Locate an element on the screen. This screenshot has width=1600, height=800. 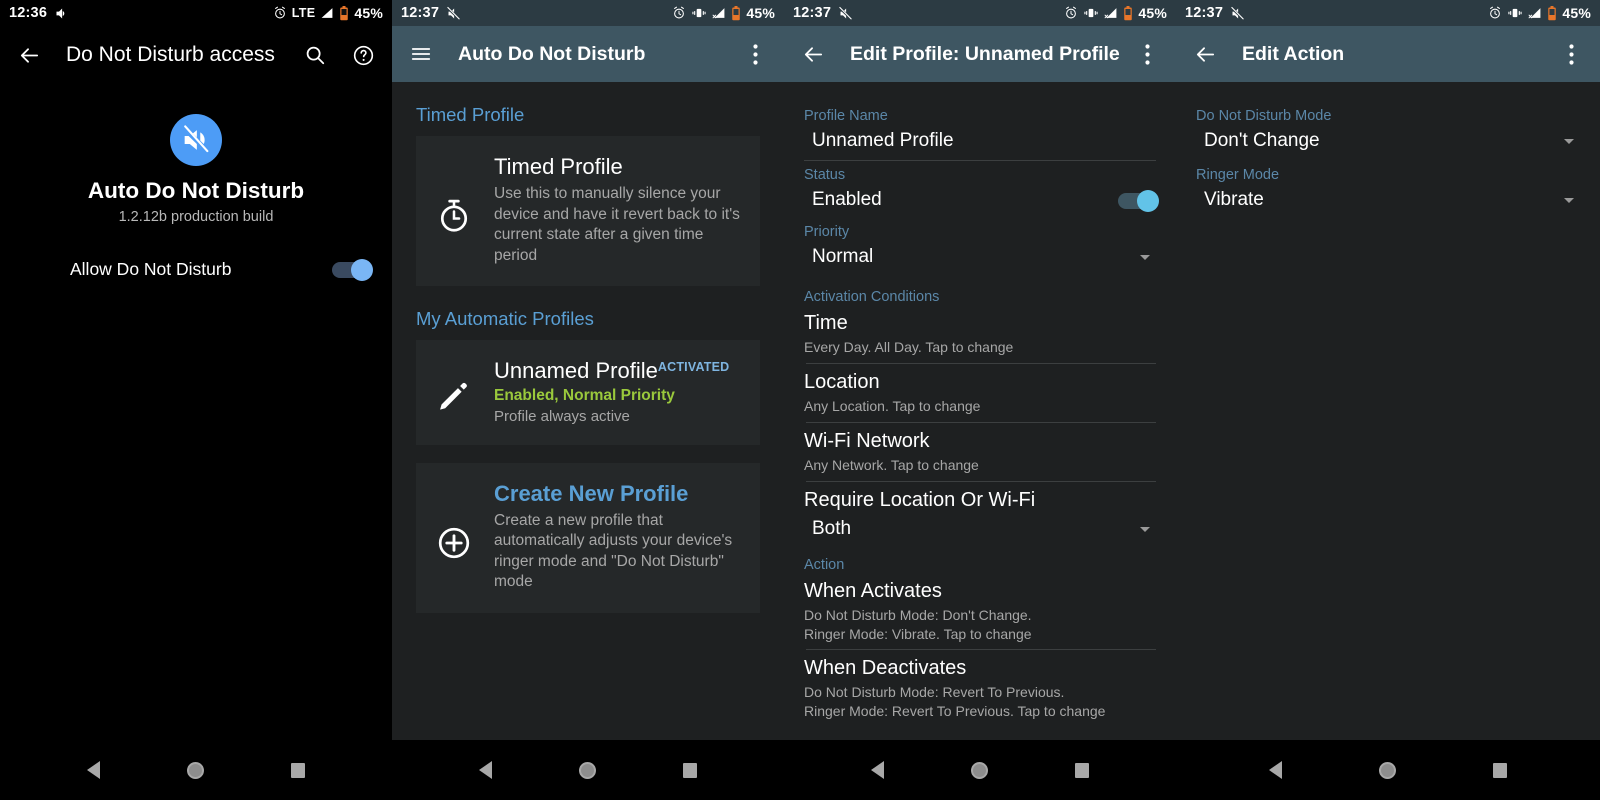
status-badge: ACTIVATED is located at coordinates (693, 367).